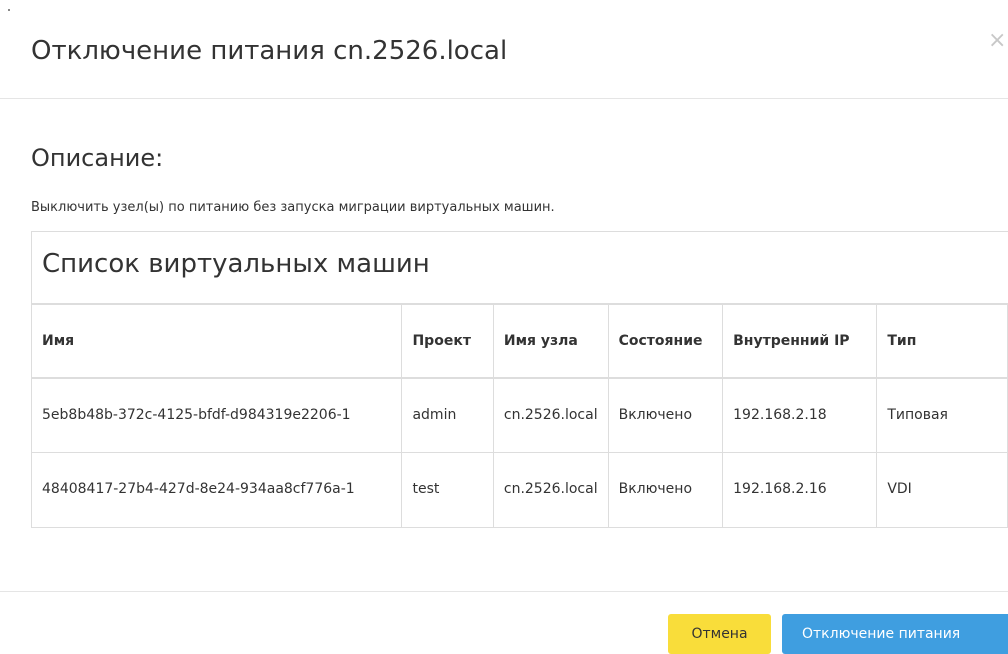  What do you see at coordinates (942, 415) in the screenshot?
I see `vm-type-cell: Типовая` at bounding box center [942, 415].